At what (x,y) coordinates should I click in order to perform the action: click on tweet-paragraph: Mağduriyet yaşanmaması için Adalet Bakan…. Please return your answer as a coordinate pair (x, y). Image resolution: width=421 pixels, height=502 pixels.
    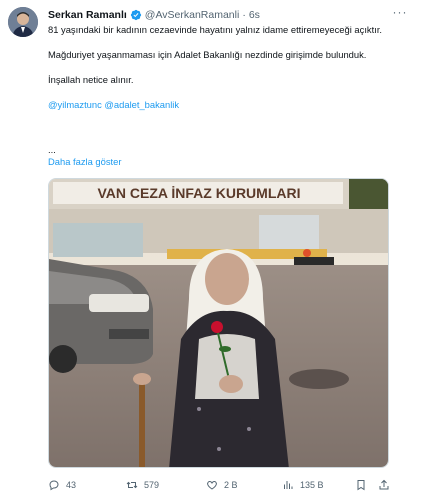
    Looking at the image, I should click on (207, 54).